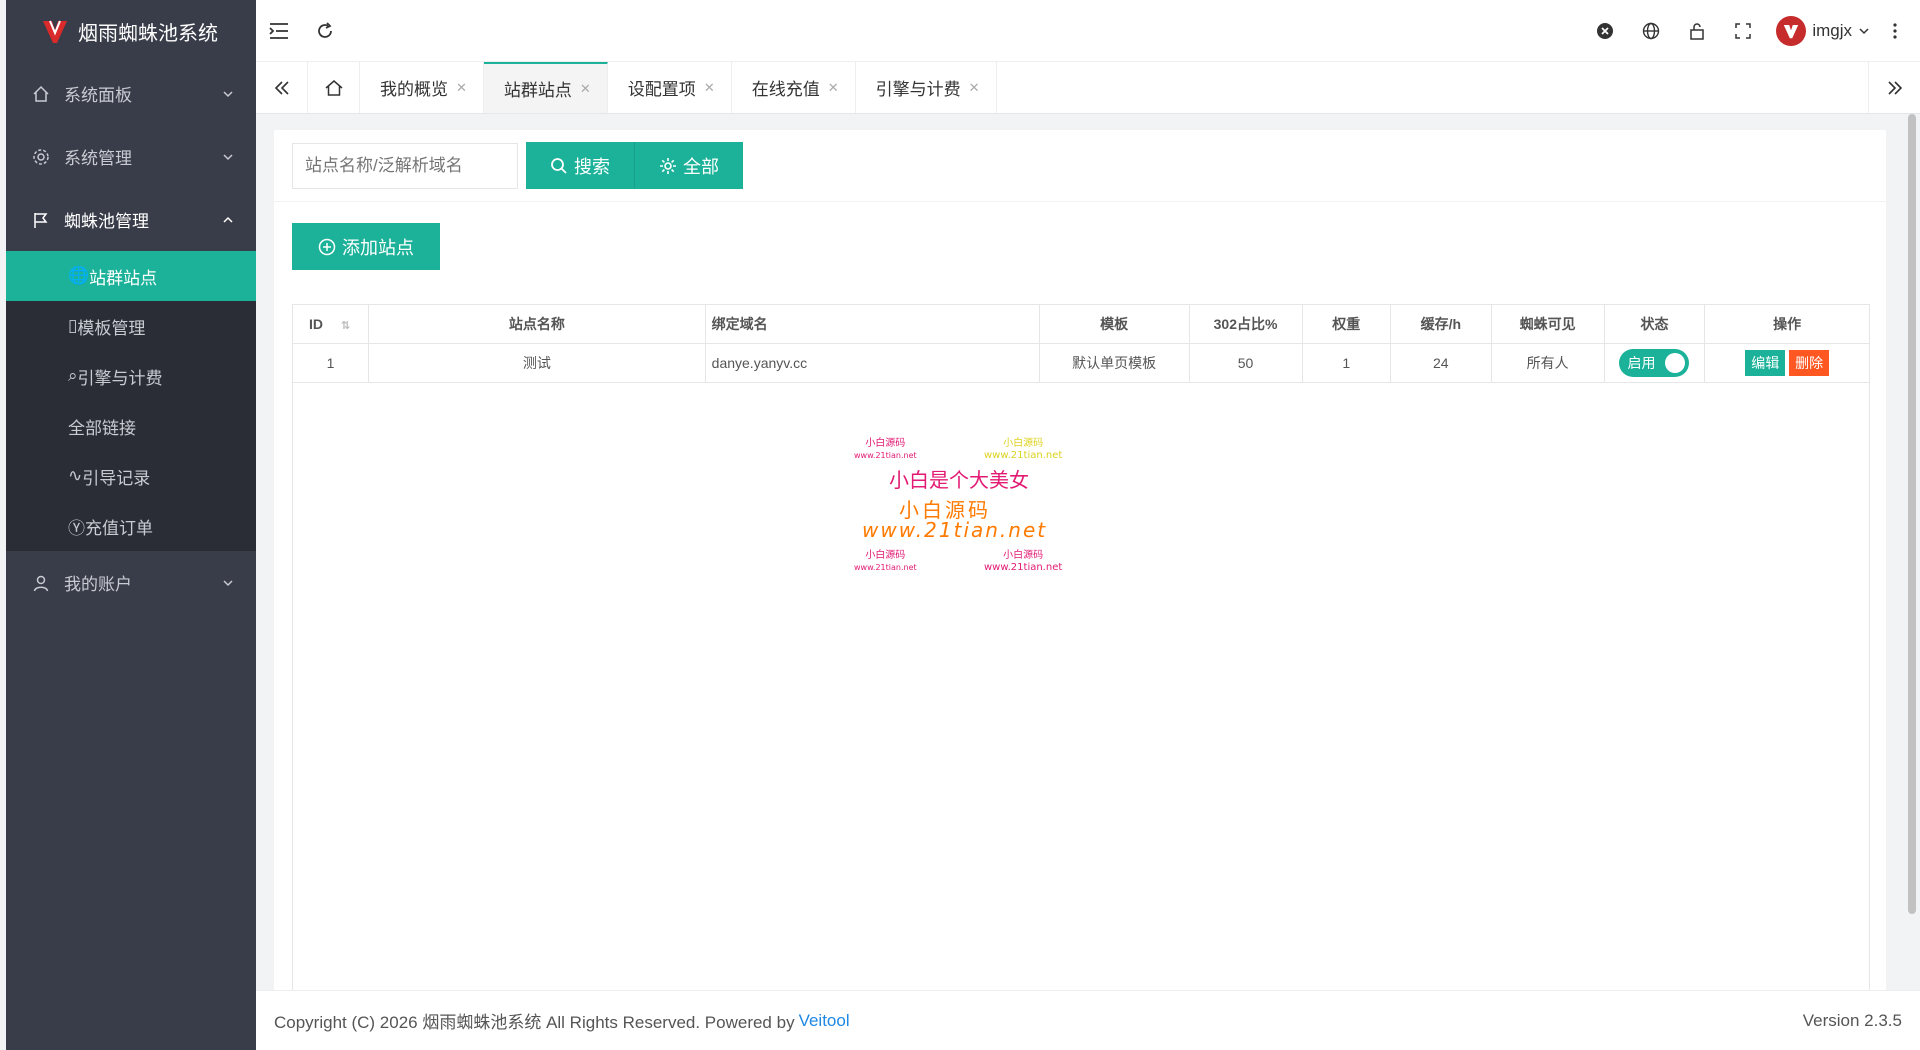 The height and width of the screenshot is (1050, 1920). Describe the element at coordinates (955, 530) in the screenshot. I see `watermark-mid-url: www.21tian.net` at that location.